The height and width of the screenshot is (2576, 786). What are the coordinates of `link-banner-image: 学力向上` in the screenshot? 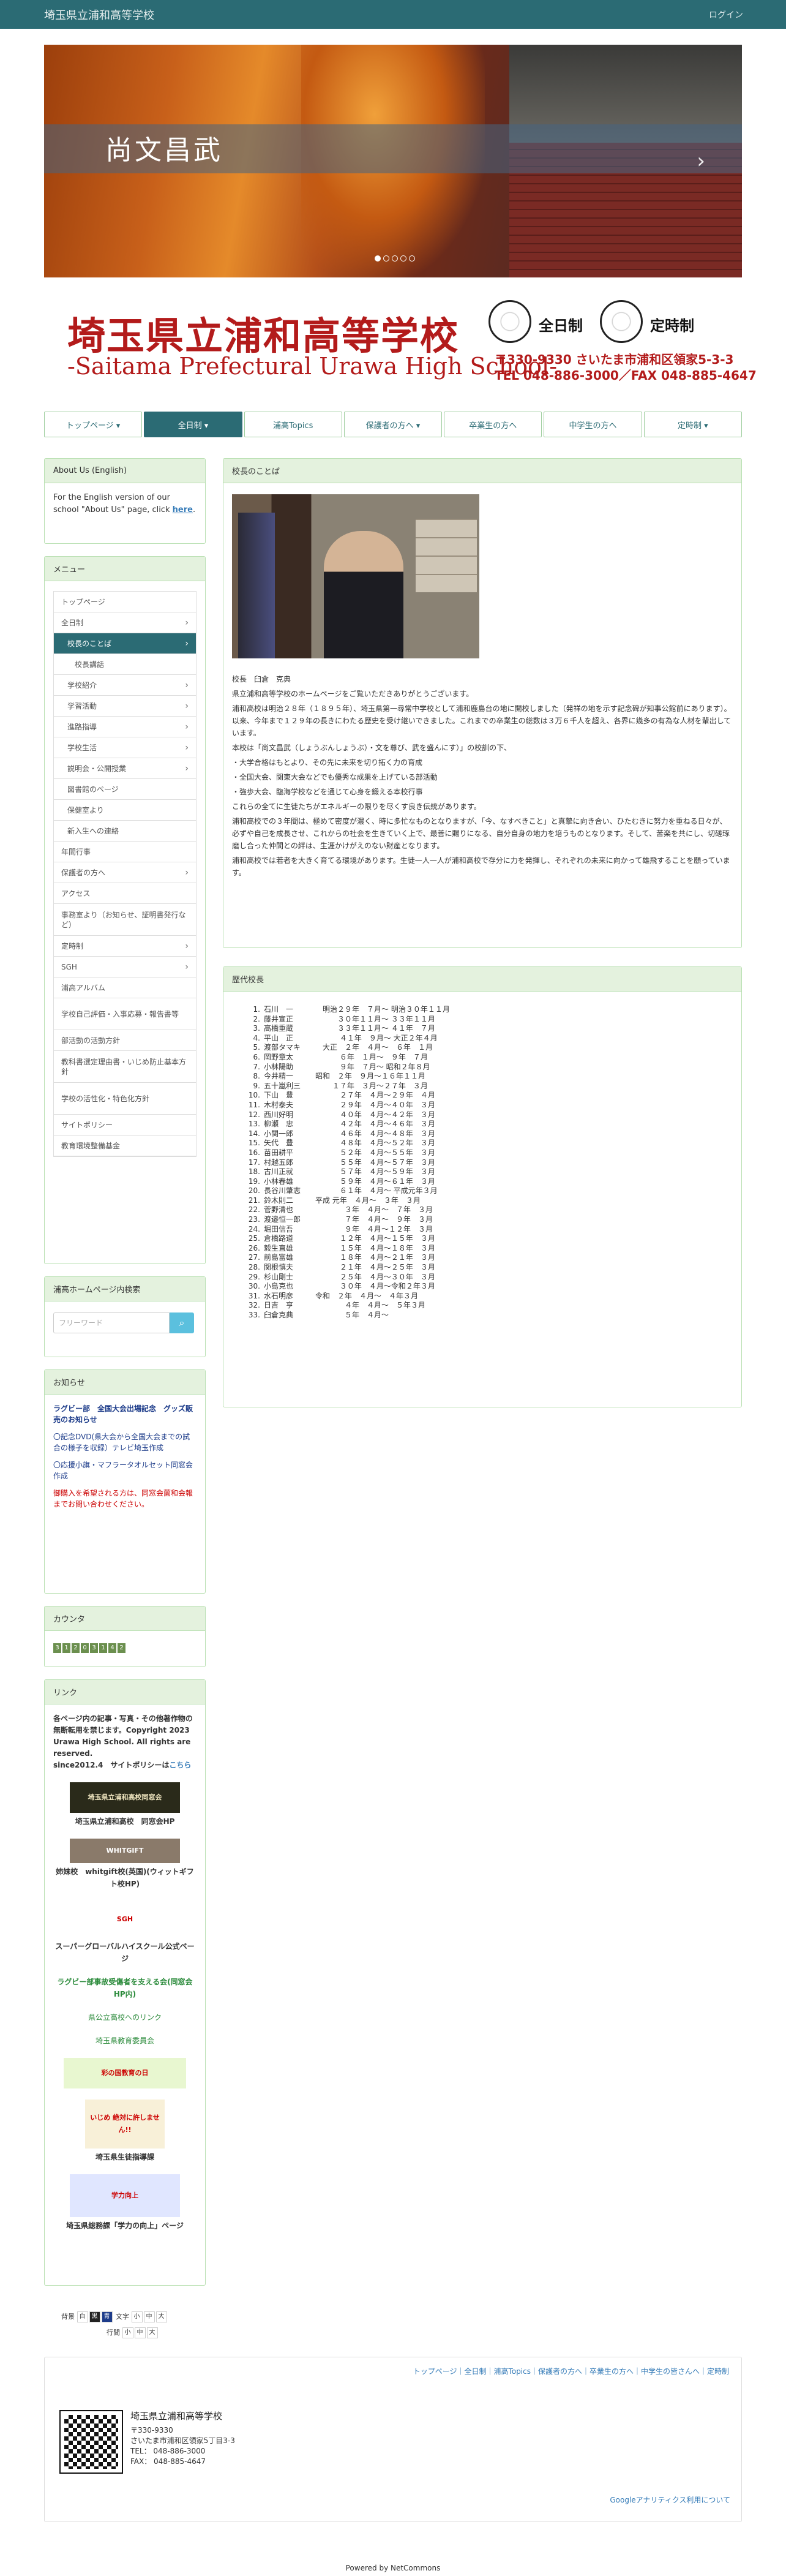 It's located at (125, 2195).